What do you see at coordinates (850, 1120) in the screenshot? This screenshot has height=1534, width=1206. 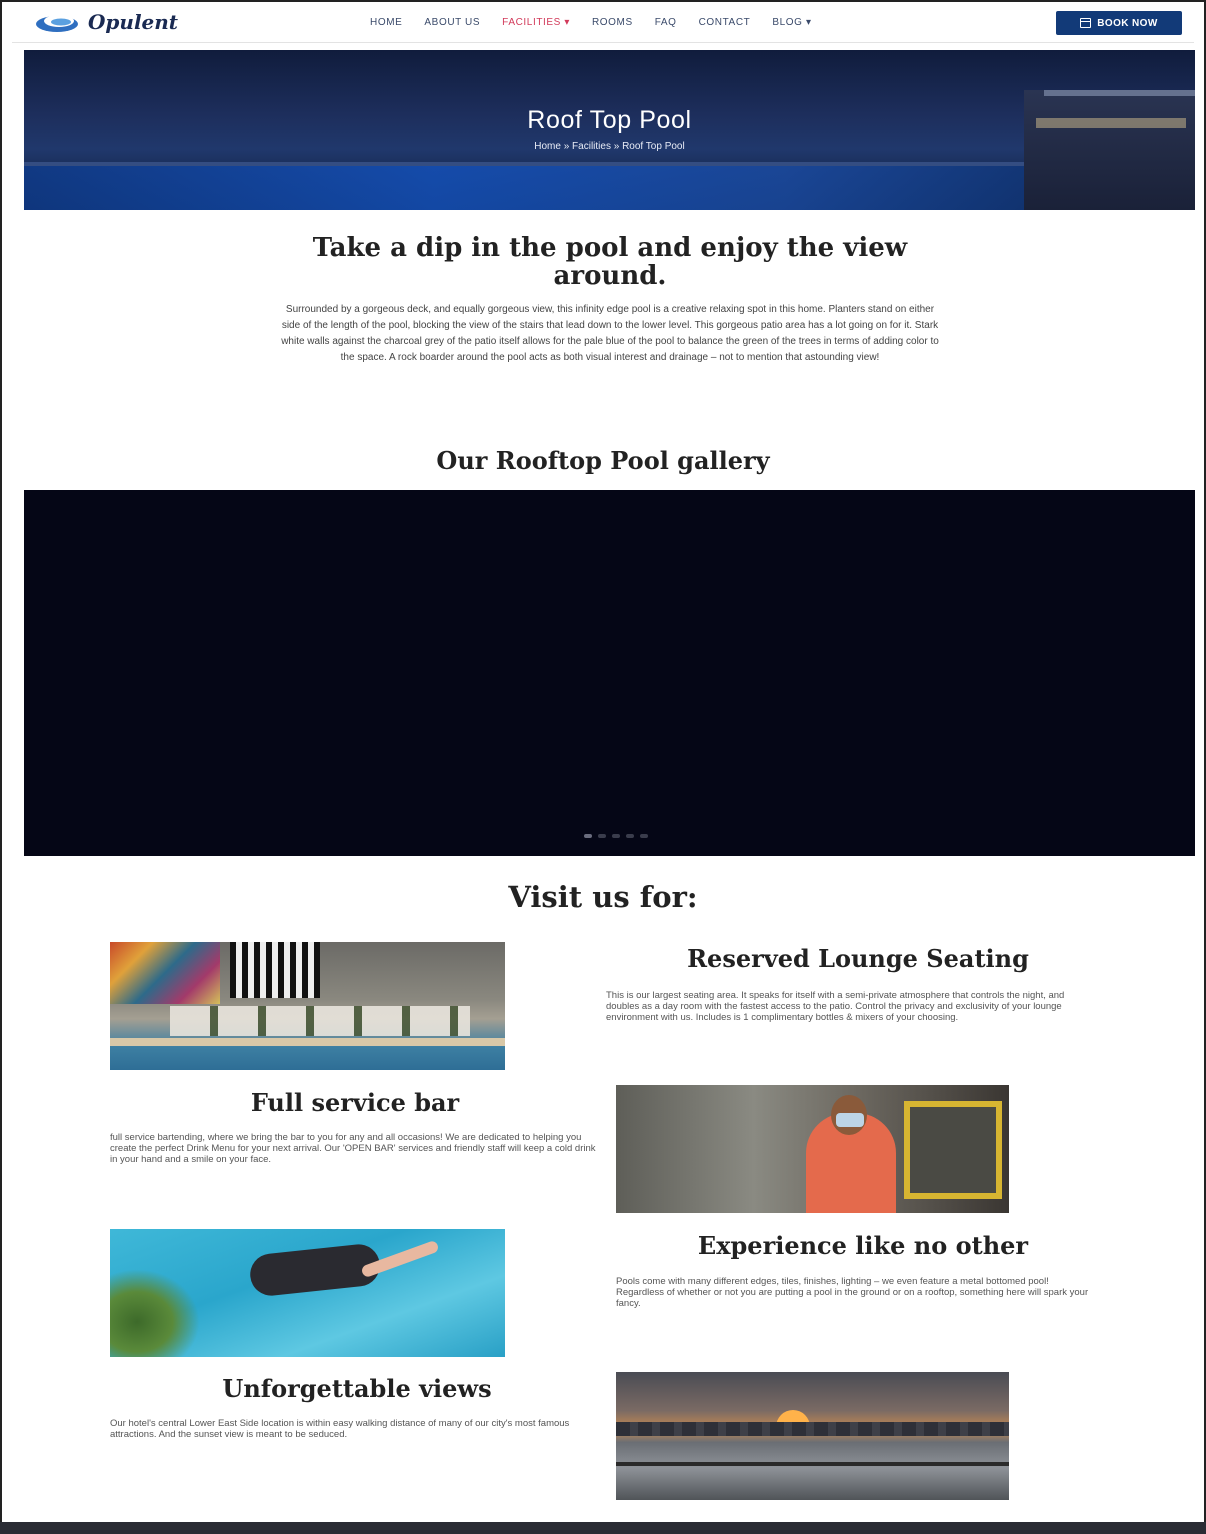 I see `face-mask-image` at bounding box center [850, 1120].